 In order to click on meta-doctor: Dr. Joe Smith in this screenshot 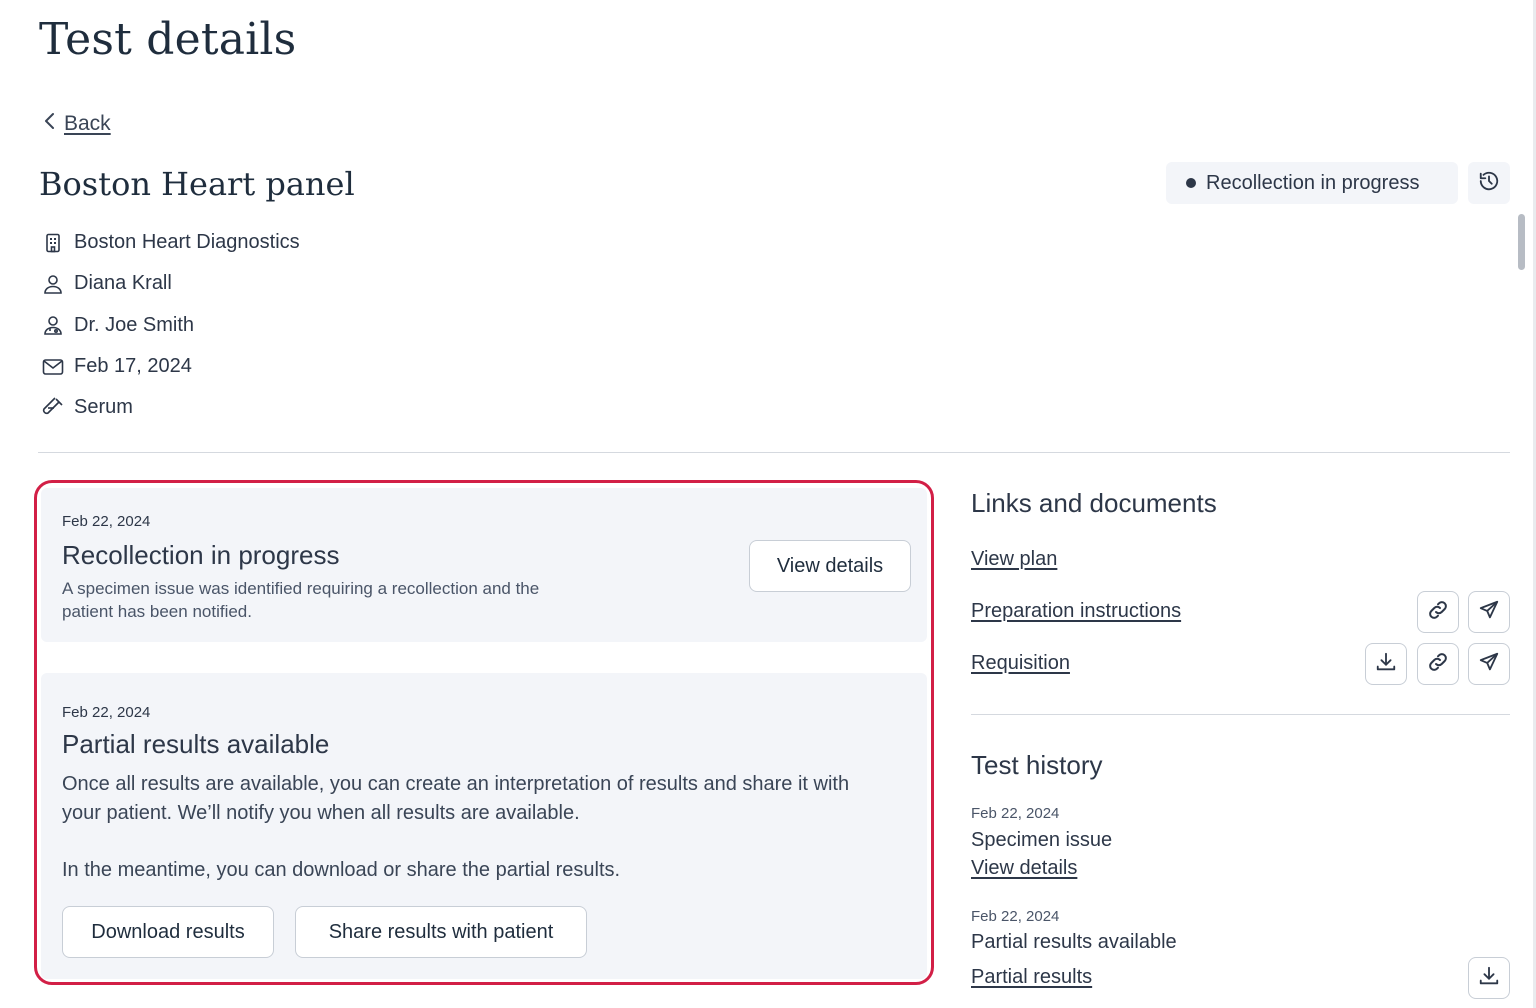, I will do `click(171, 325)`.